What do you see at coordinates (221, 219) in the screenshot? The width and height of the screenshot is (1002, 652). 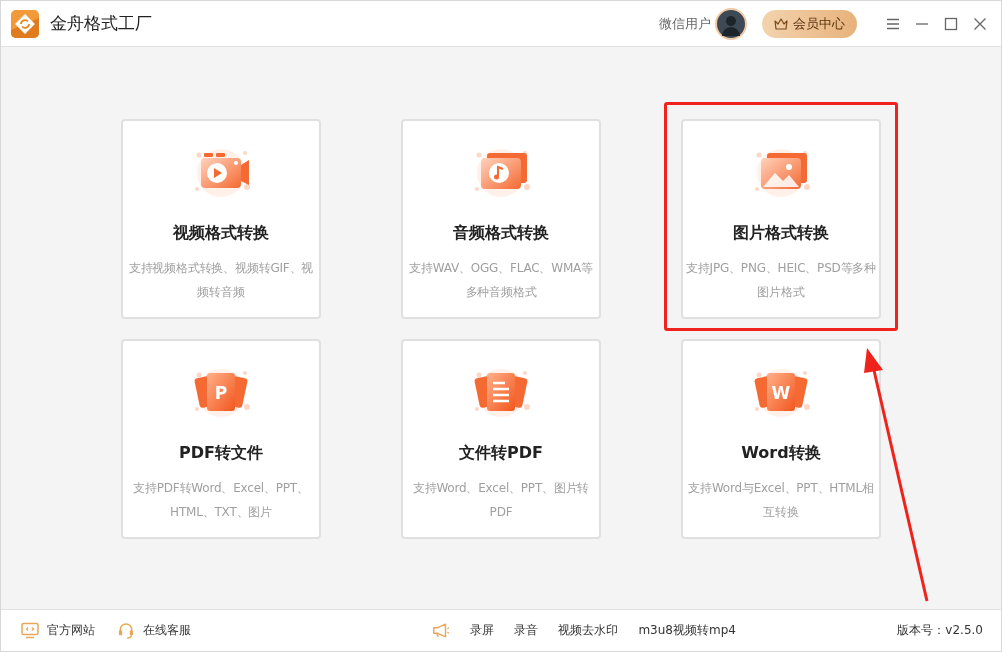 I see `tool-card: 视频格式转换 支持视频格式转换、视频转GIF、视频转音频` at bounding box center [221, 219].